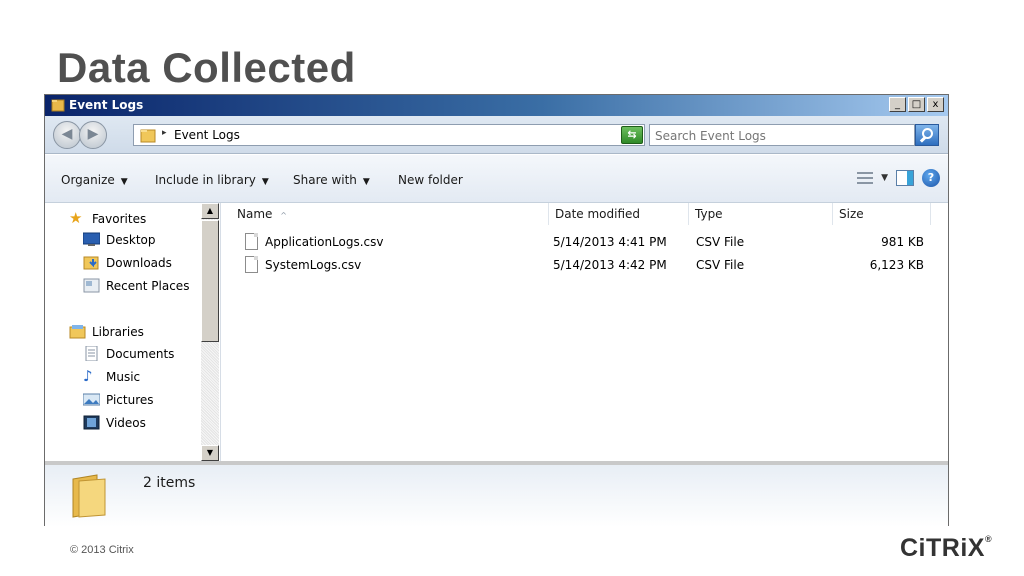  I want to click on back-arrow-icon: ◀, so click(67, 134).